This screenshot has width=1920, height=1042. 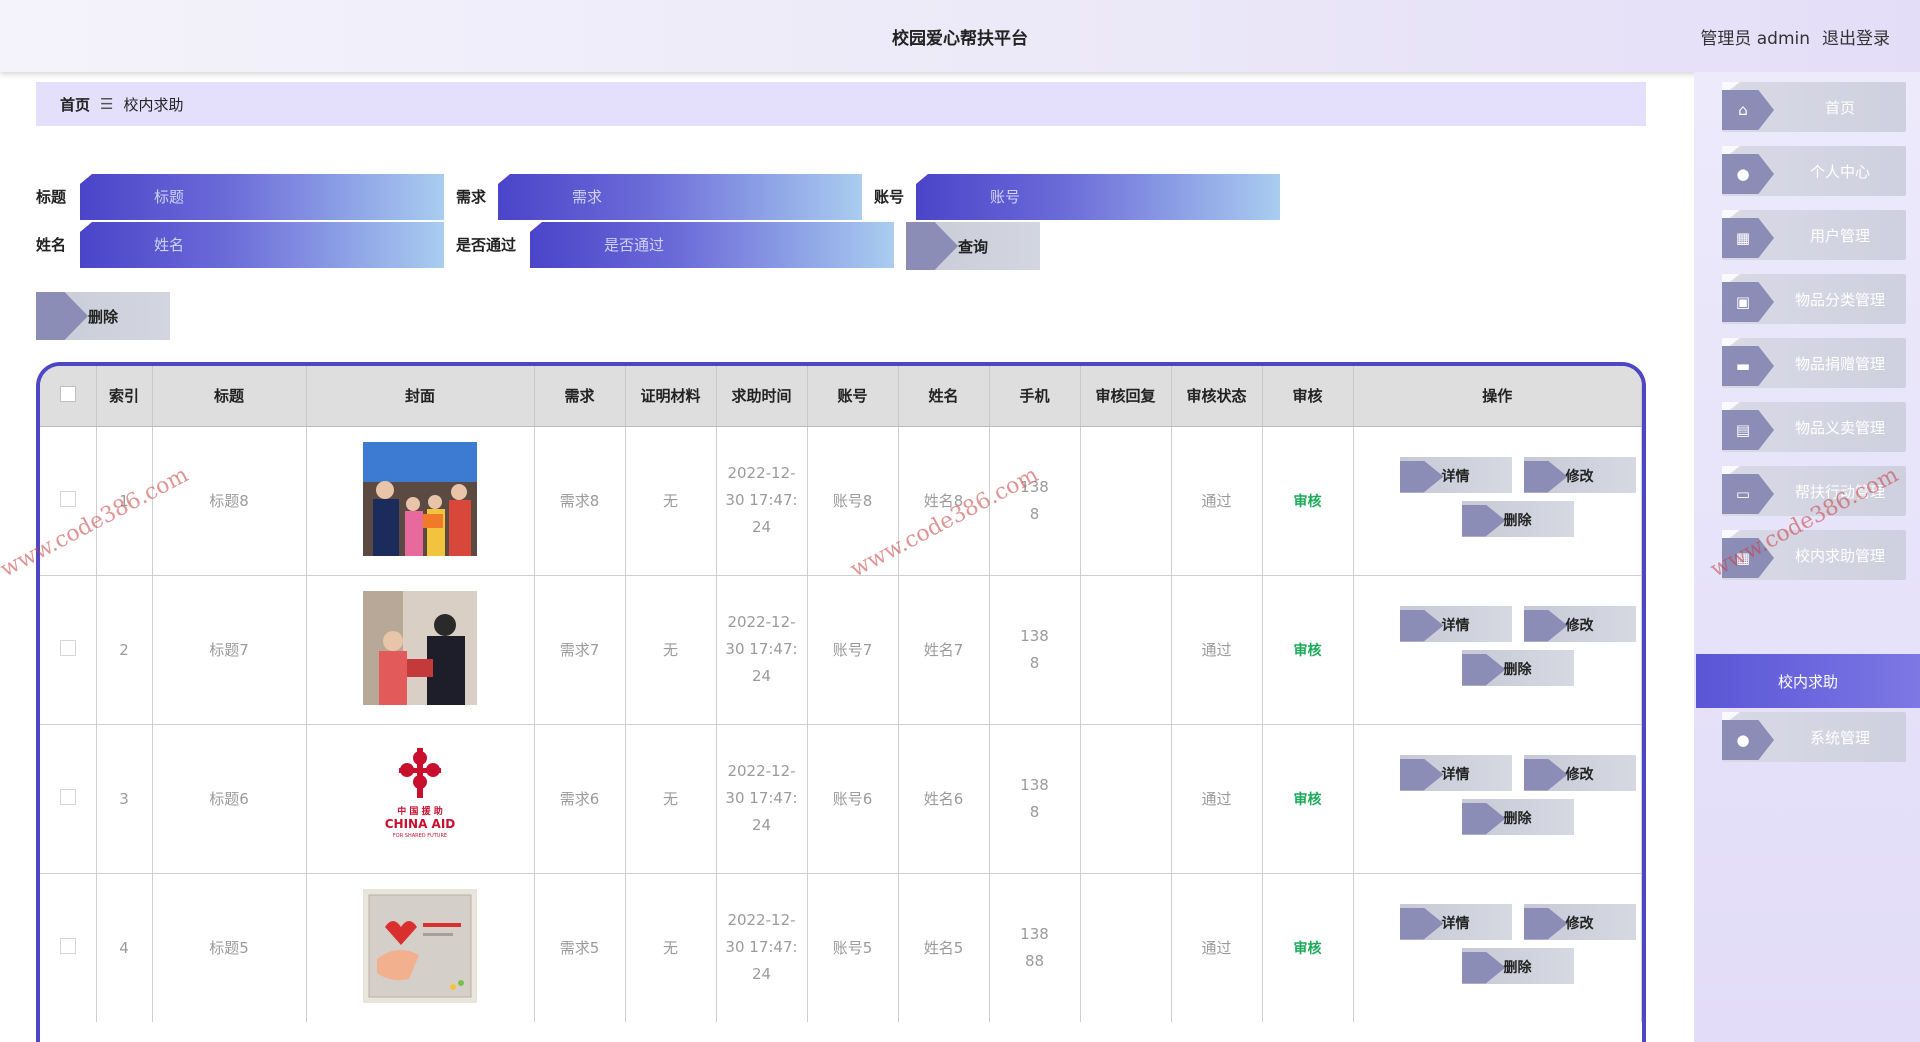 I want to click on delete-selected-button: 删除, so click(x=103, y=316).